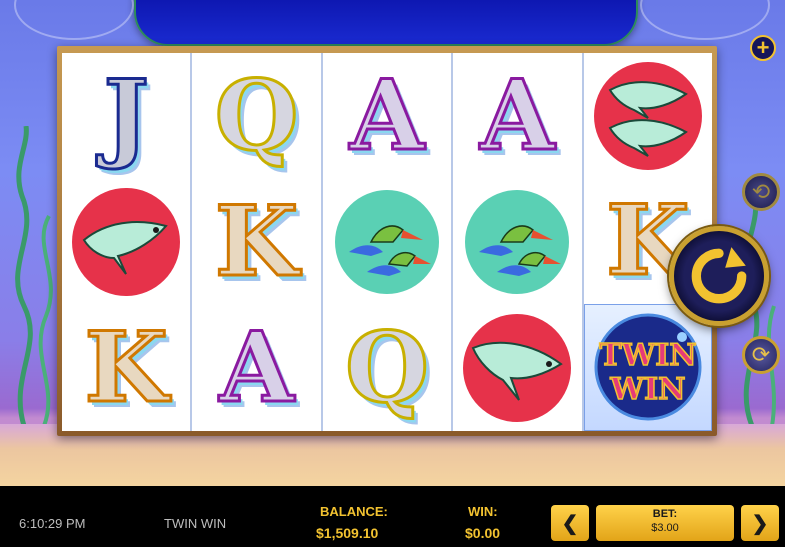 Image resolution: width=785 pixels, height=547 pixels. I want to click on symbol-cell: J, so click(126, 116).